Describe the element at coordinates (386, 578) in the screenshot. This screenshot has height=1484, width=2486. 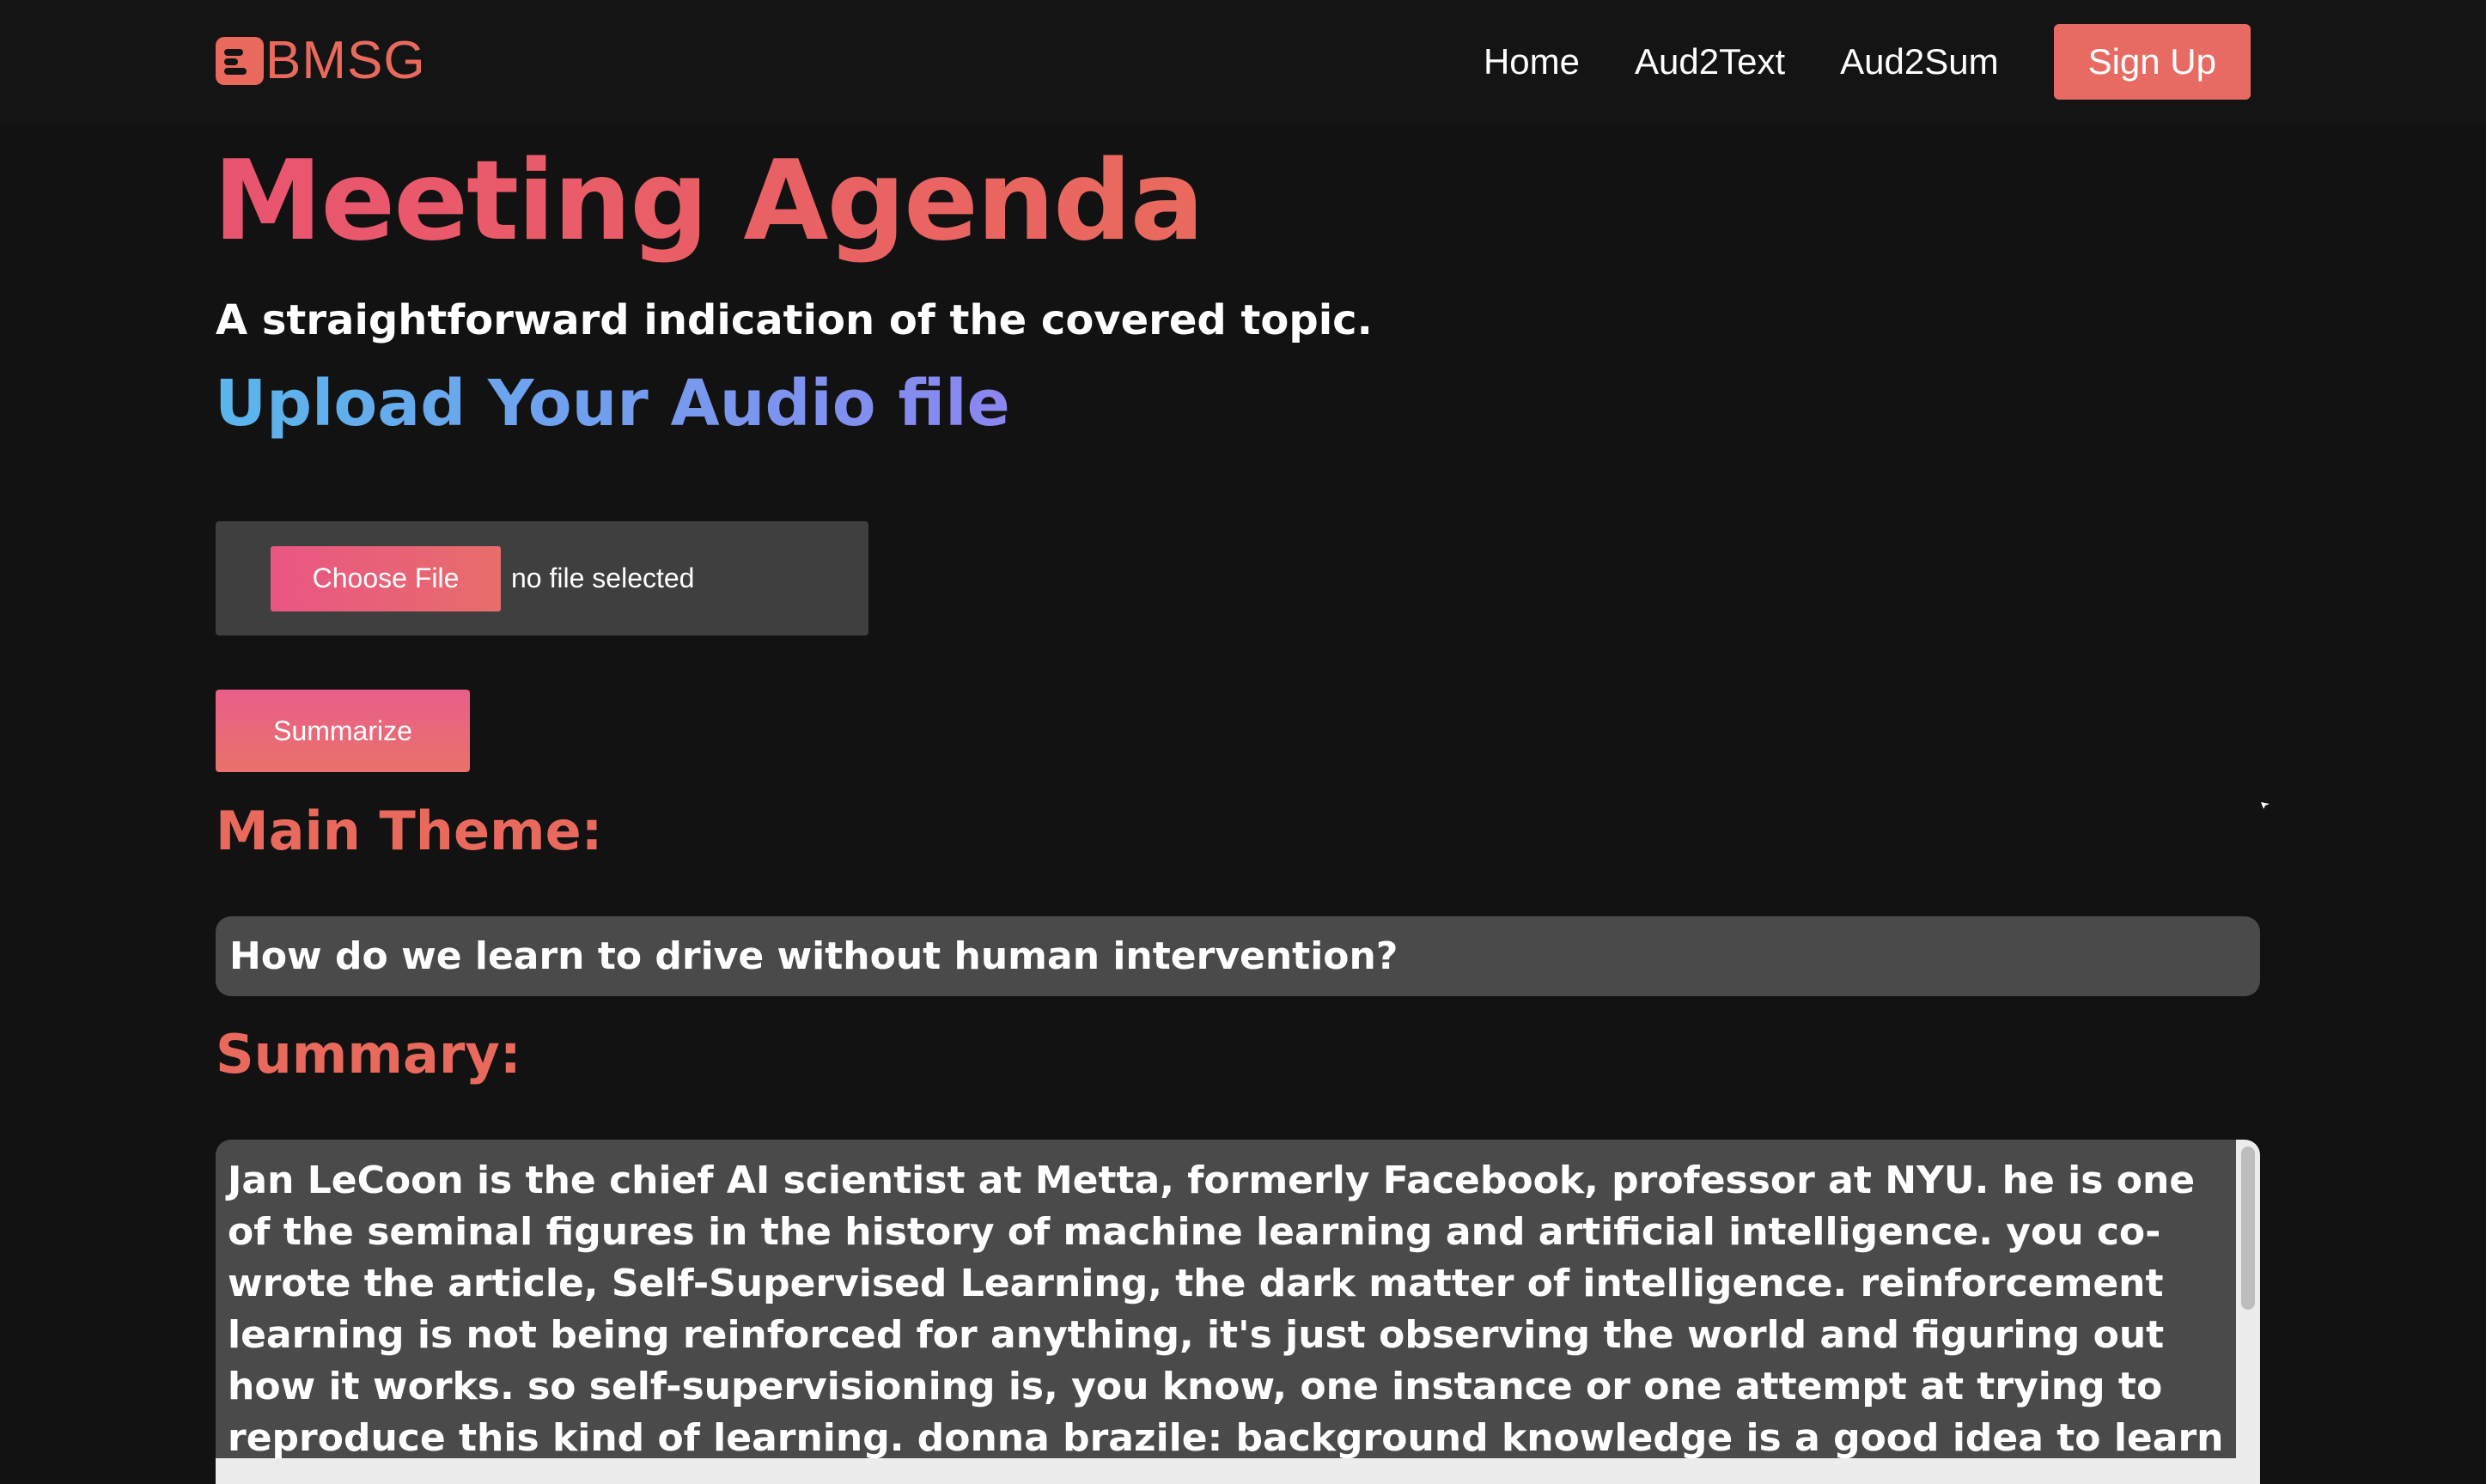
I see `choose-file-button: Choose File` at that location.